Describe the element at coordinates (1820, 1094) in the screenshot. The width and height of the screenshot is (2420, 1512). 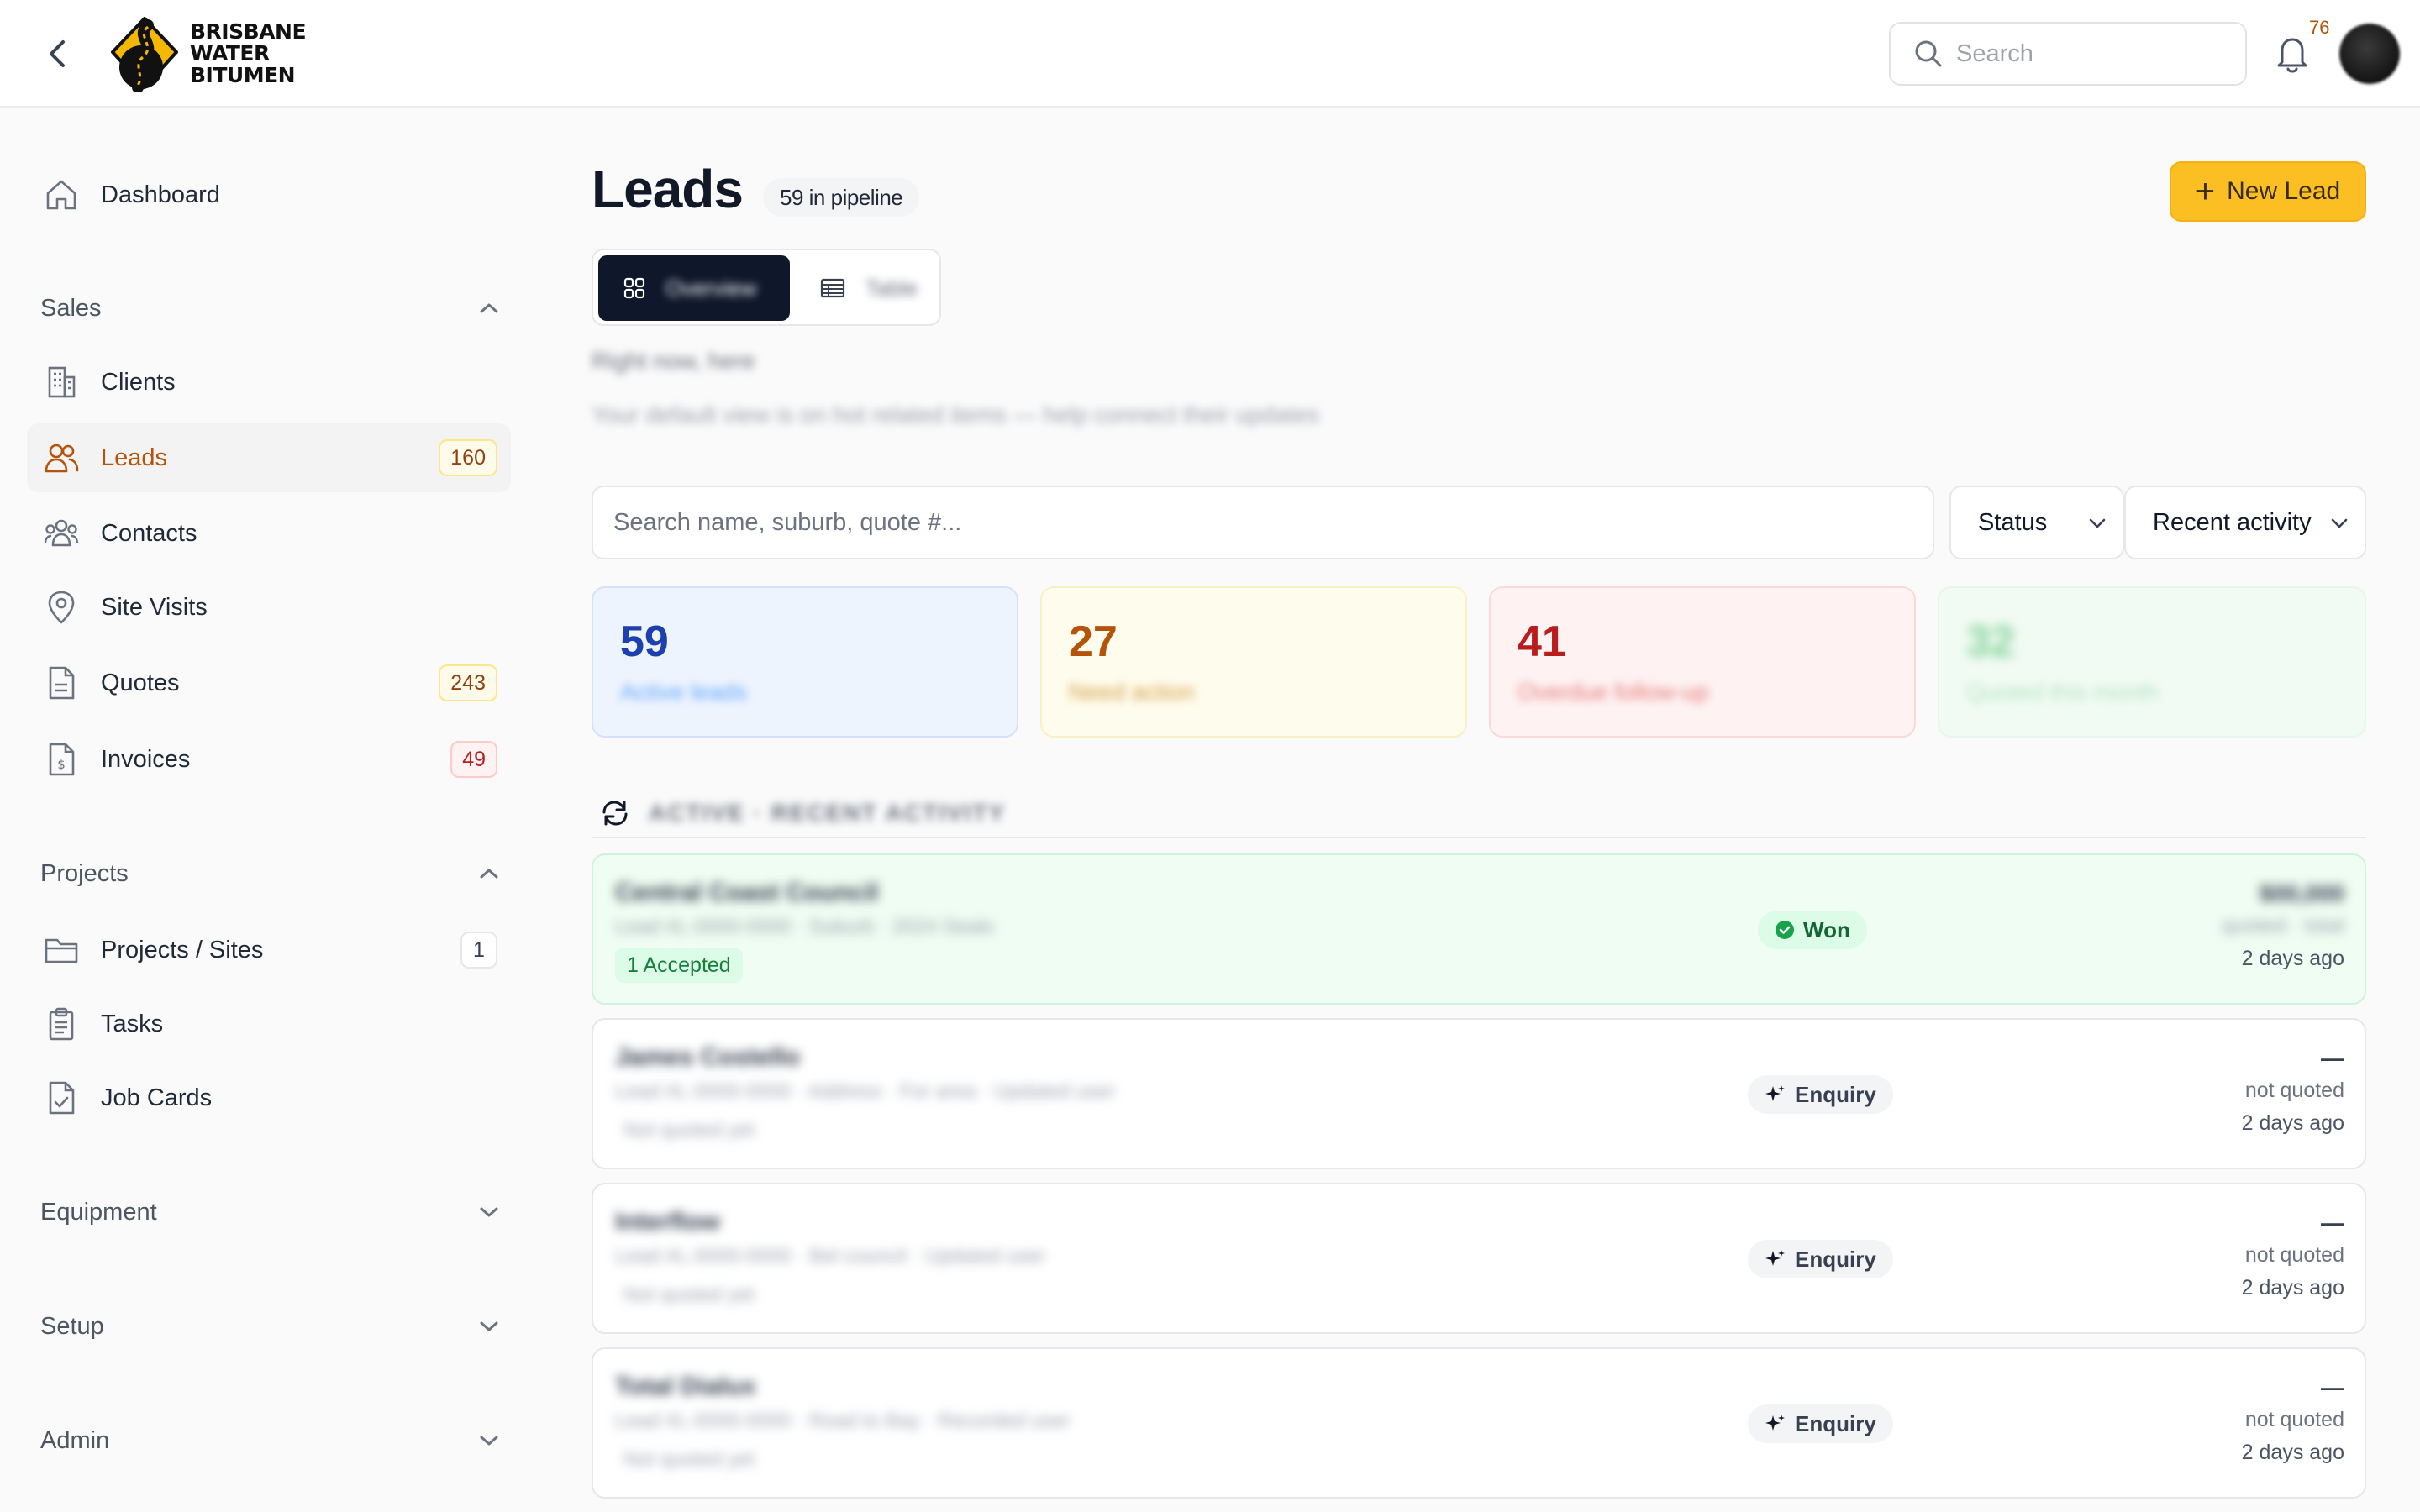
I see `status-badge: Enquiry` at that location.